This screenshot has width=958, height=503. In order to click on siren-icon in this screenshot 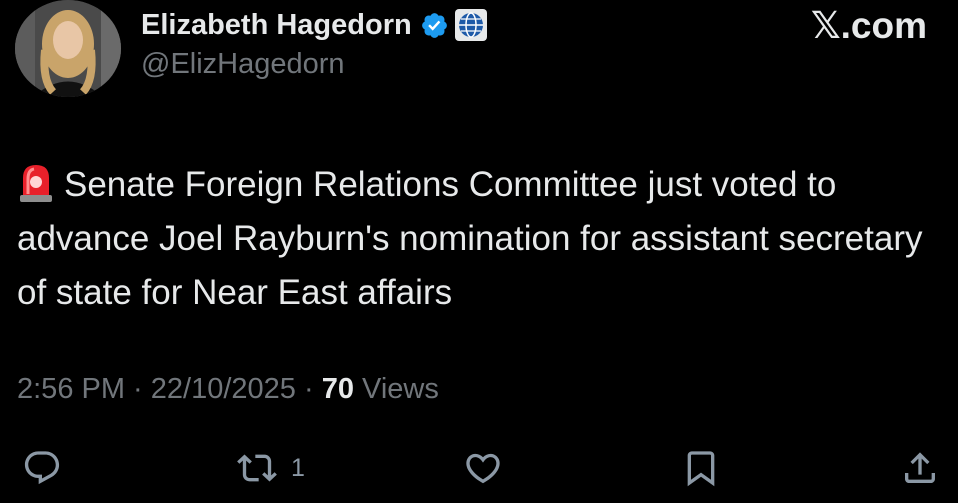, I will do `click(36, 182)`.